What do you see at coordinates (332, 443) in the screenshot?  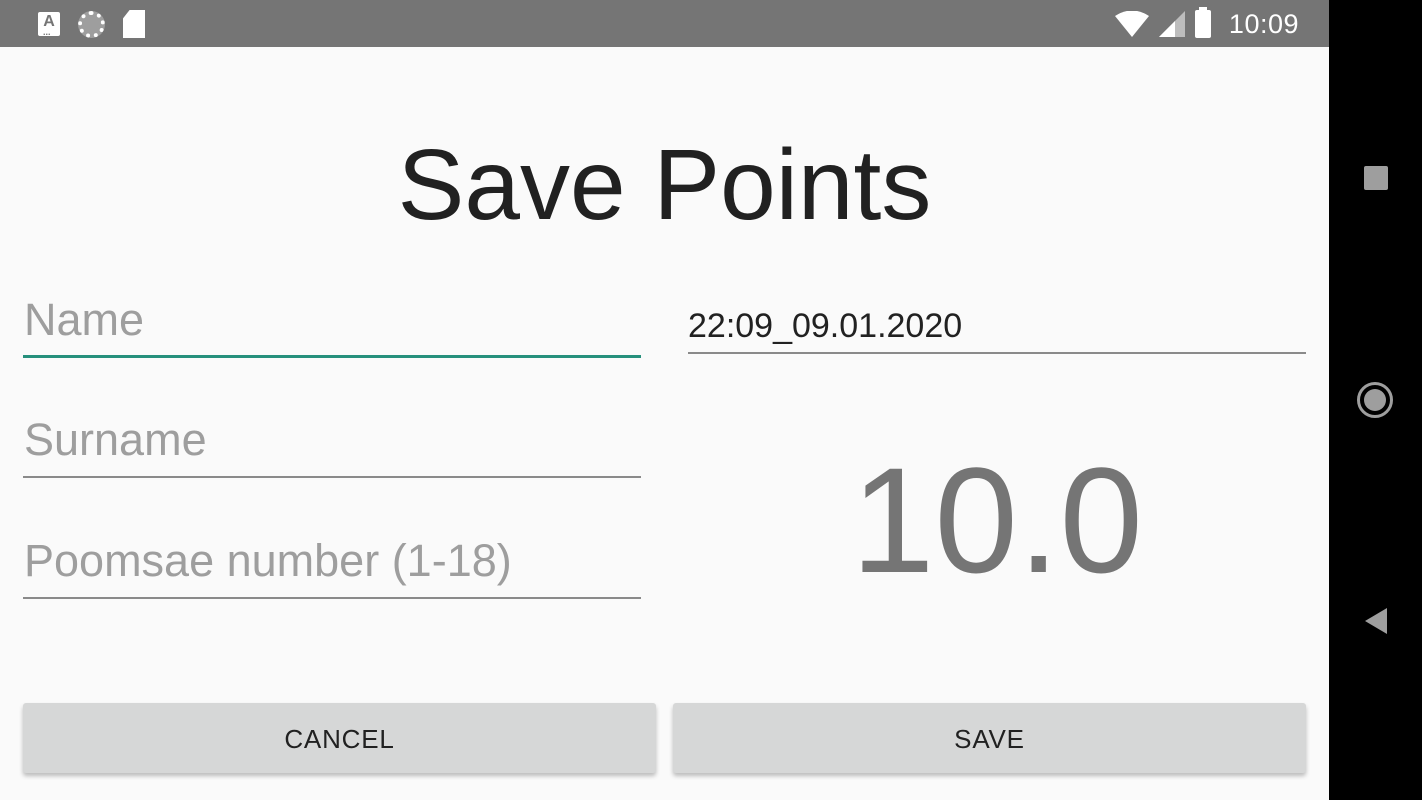 I see `surname-input: Surname` at bounding box center [332, 443].